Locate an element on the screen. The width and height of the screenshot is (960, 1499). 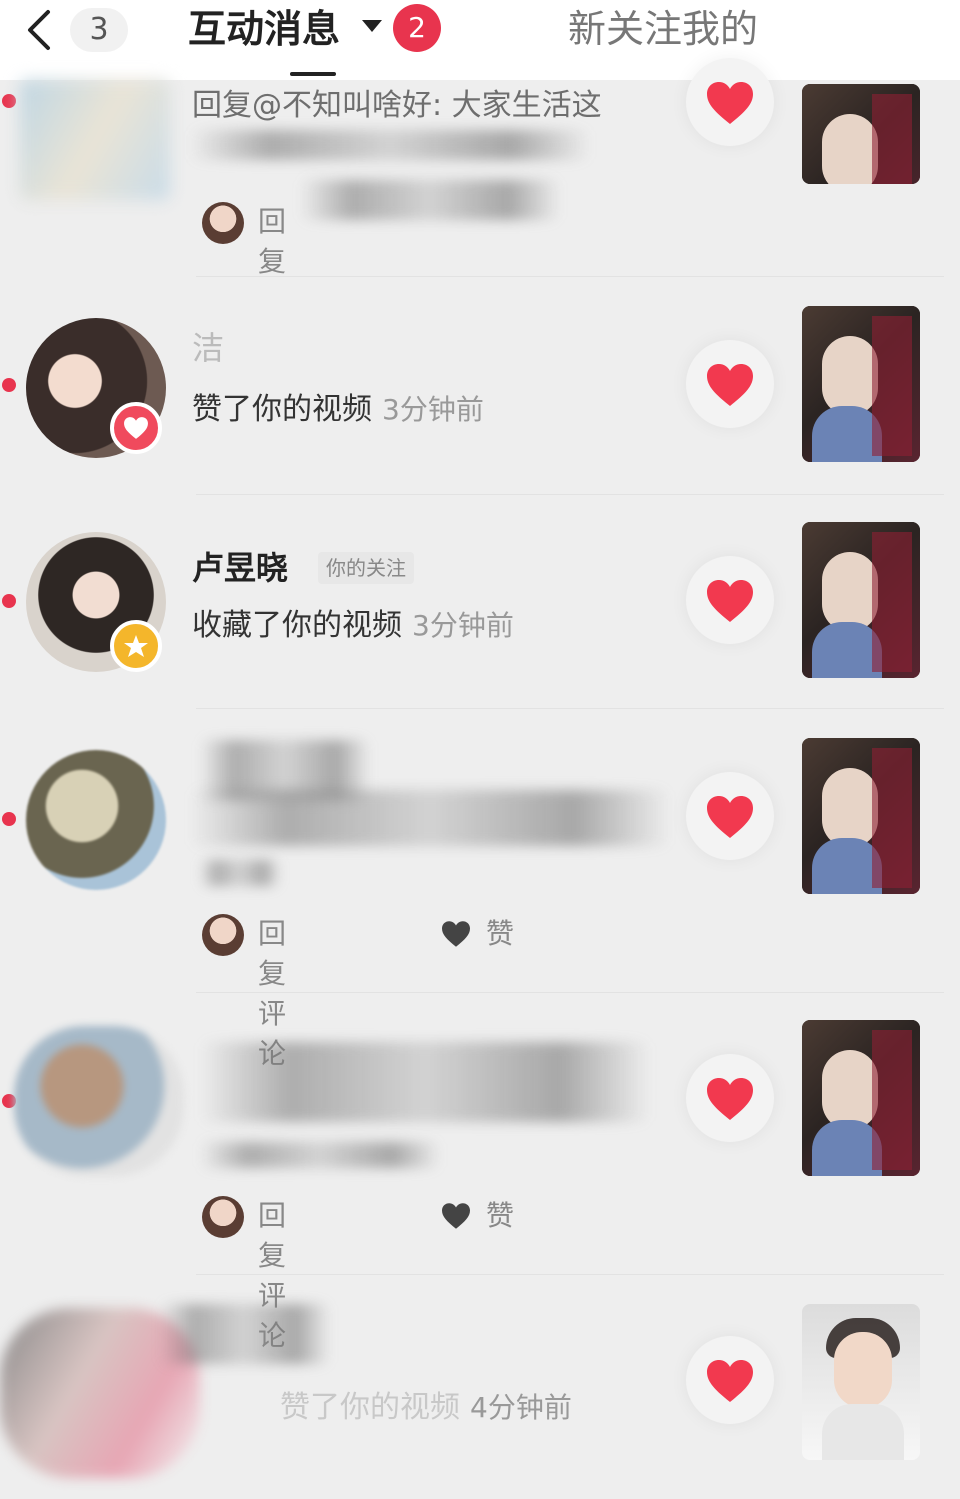
chevron-left-icon is located at coordinates (39, 30).